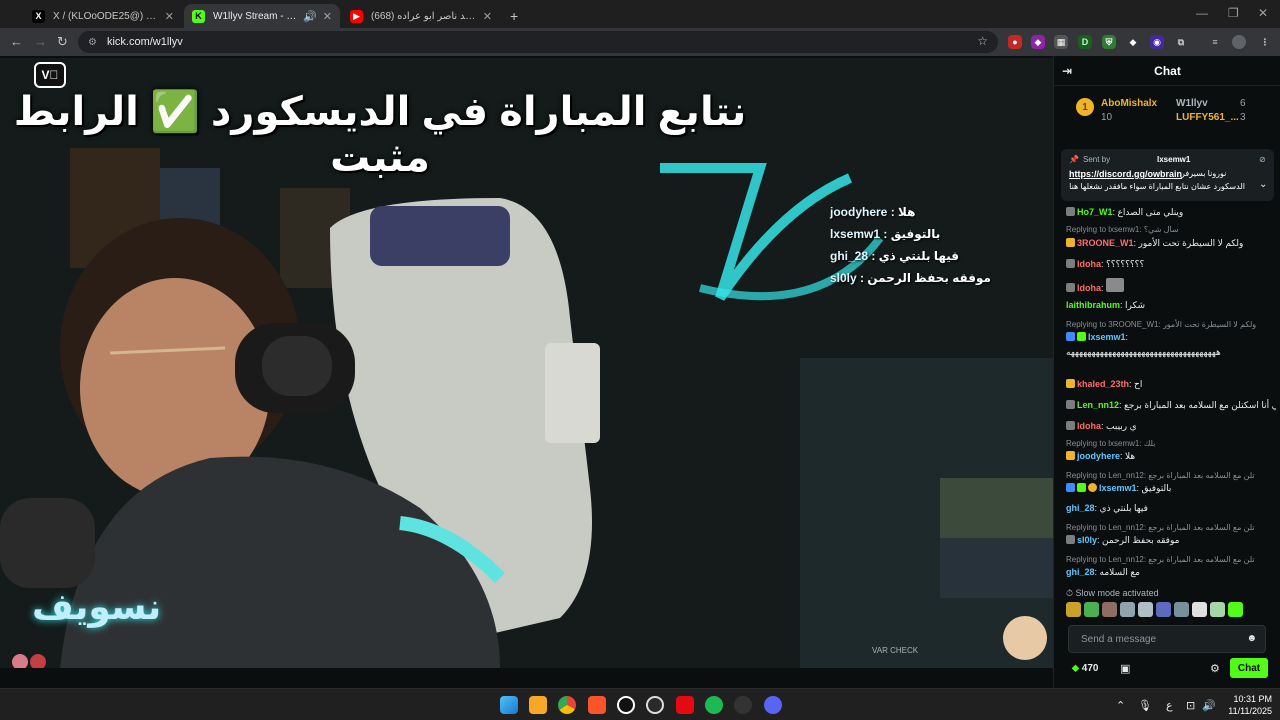 The width and height of the screenshot is (1280, 720). Describe the element at coordinates (773, 705) in the screenshot. I see `discord-icon` at that location.